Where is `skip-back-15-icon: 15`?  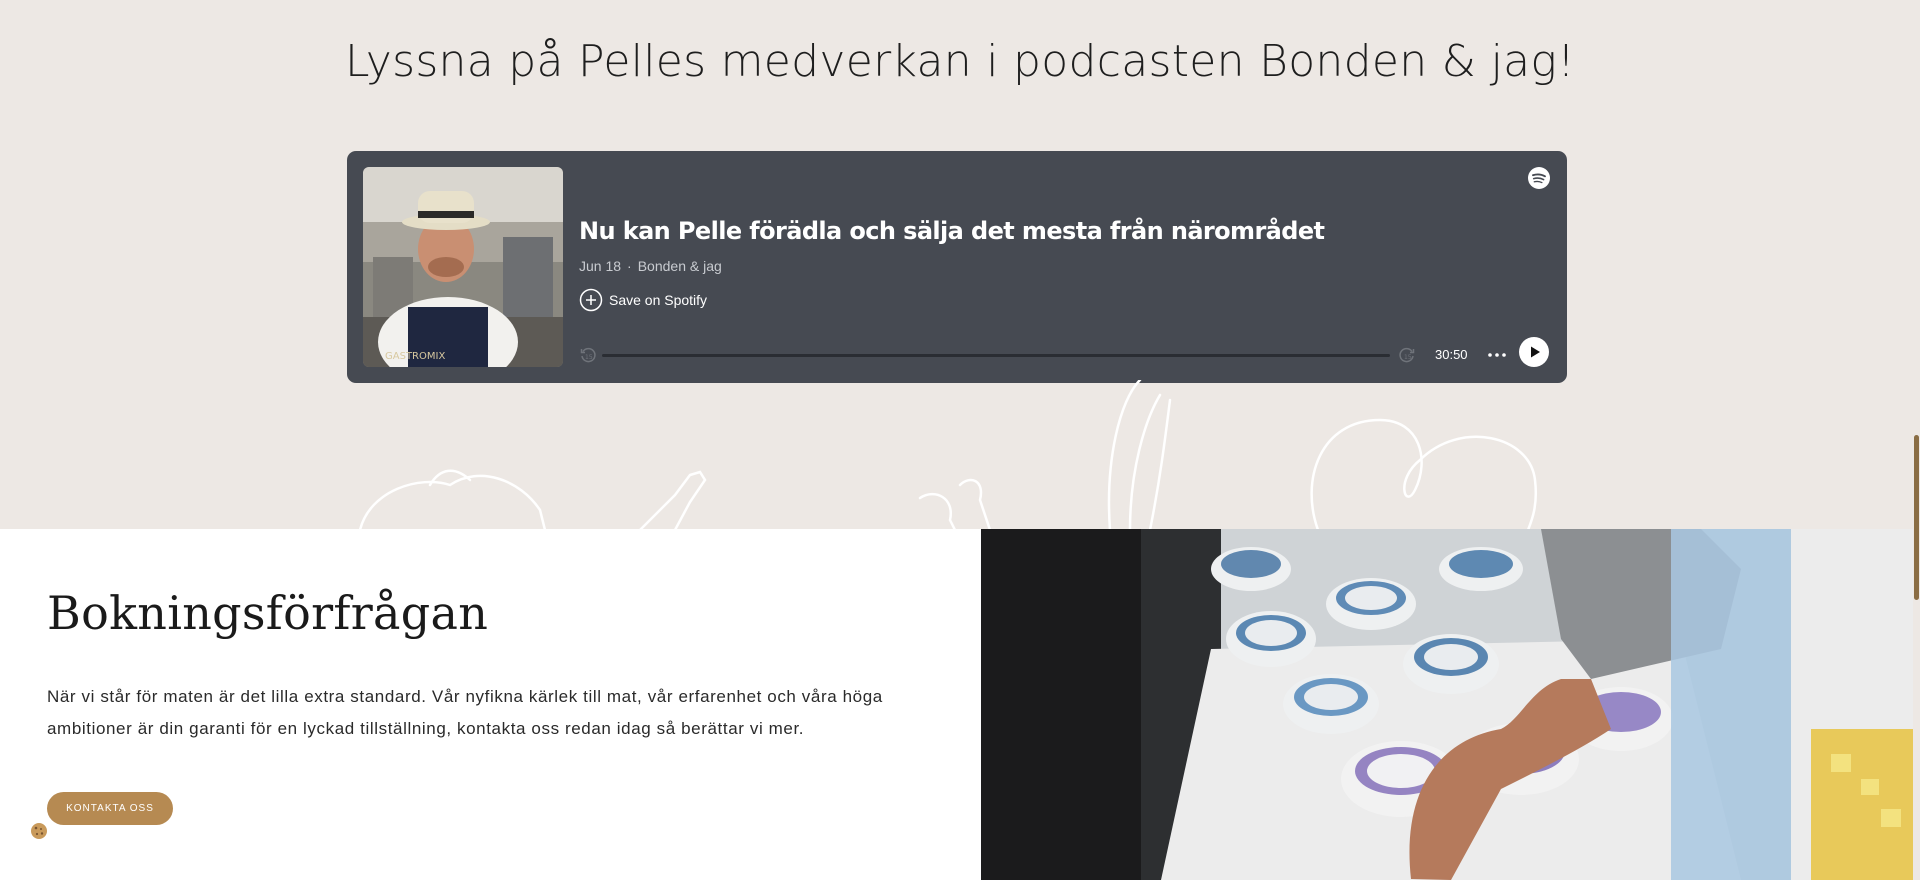
skip-back-15-icon: 15 is located at coordinates (588, 355).